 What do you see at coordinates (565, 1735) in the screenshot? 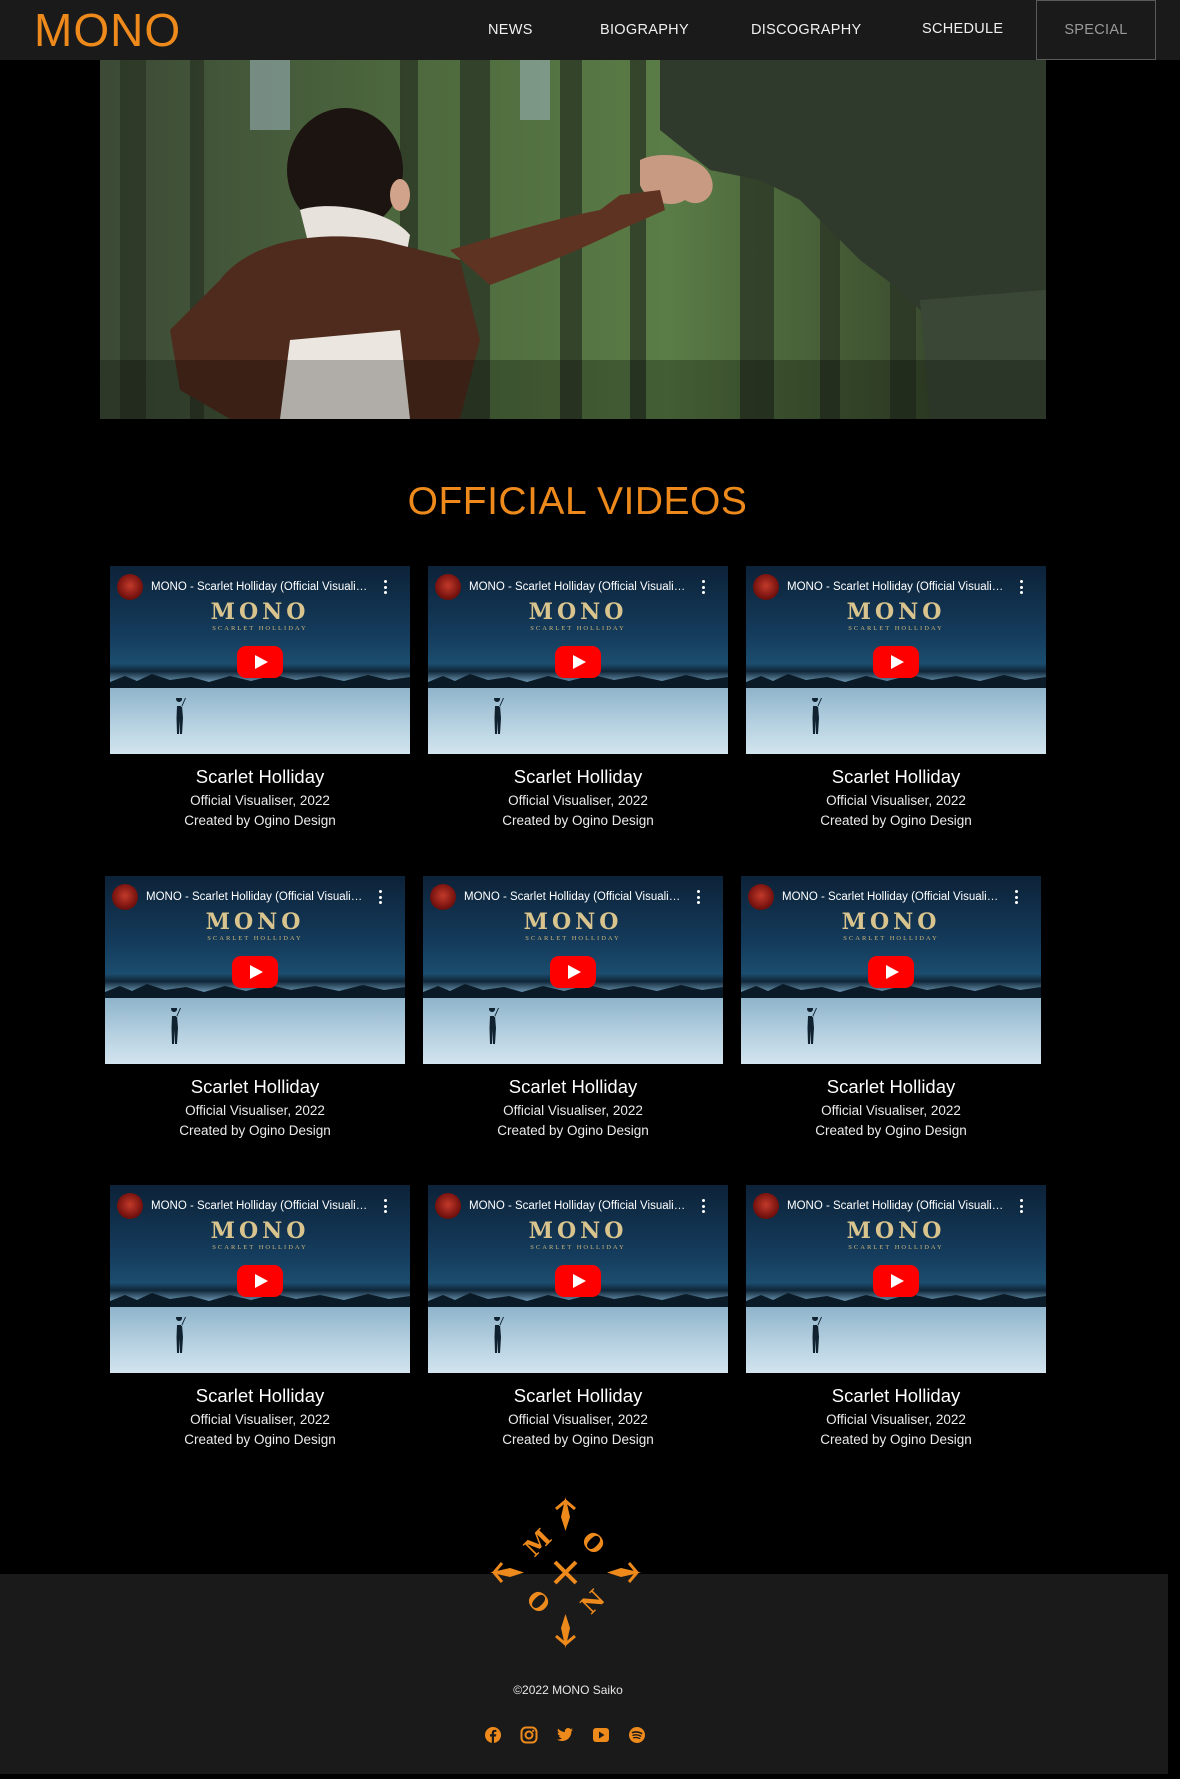
I see `twitter-icon` at bounding box center [565, 1735].